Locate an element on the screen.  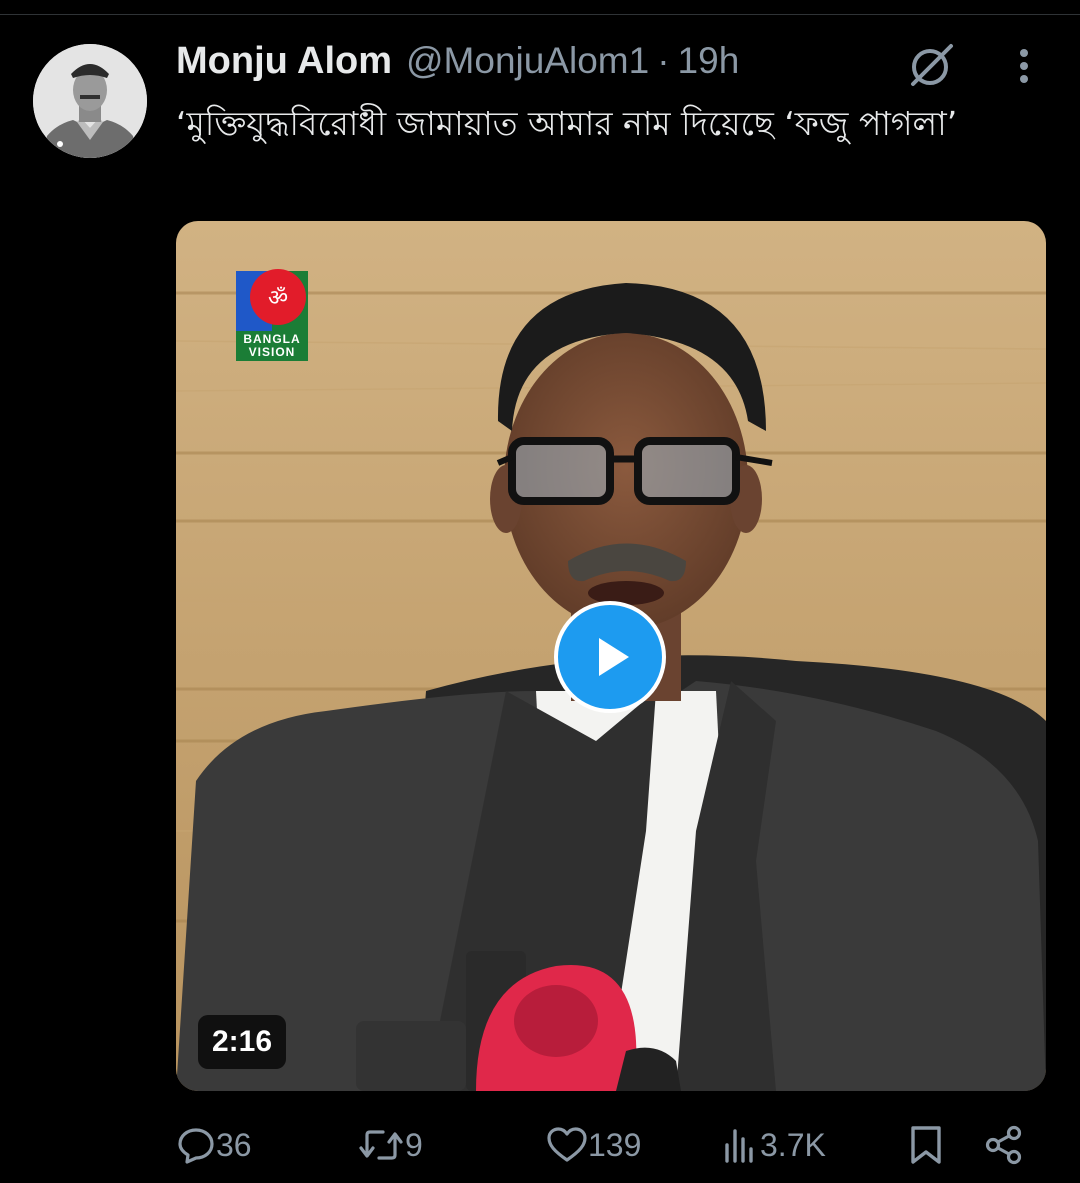
repost-button: 9 is located at coordinates (390, 1145).